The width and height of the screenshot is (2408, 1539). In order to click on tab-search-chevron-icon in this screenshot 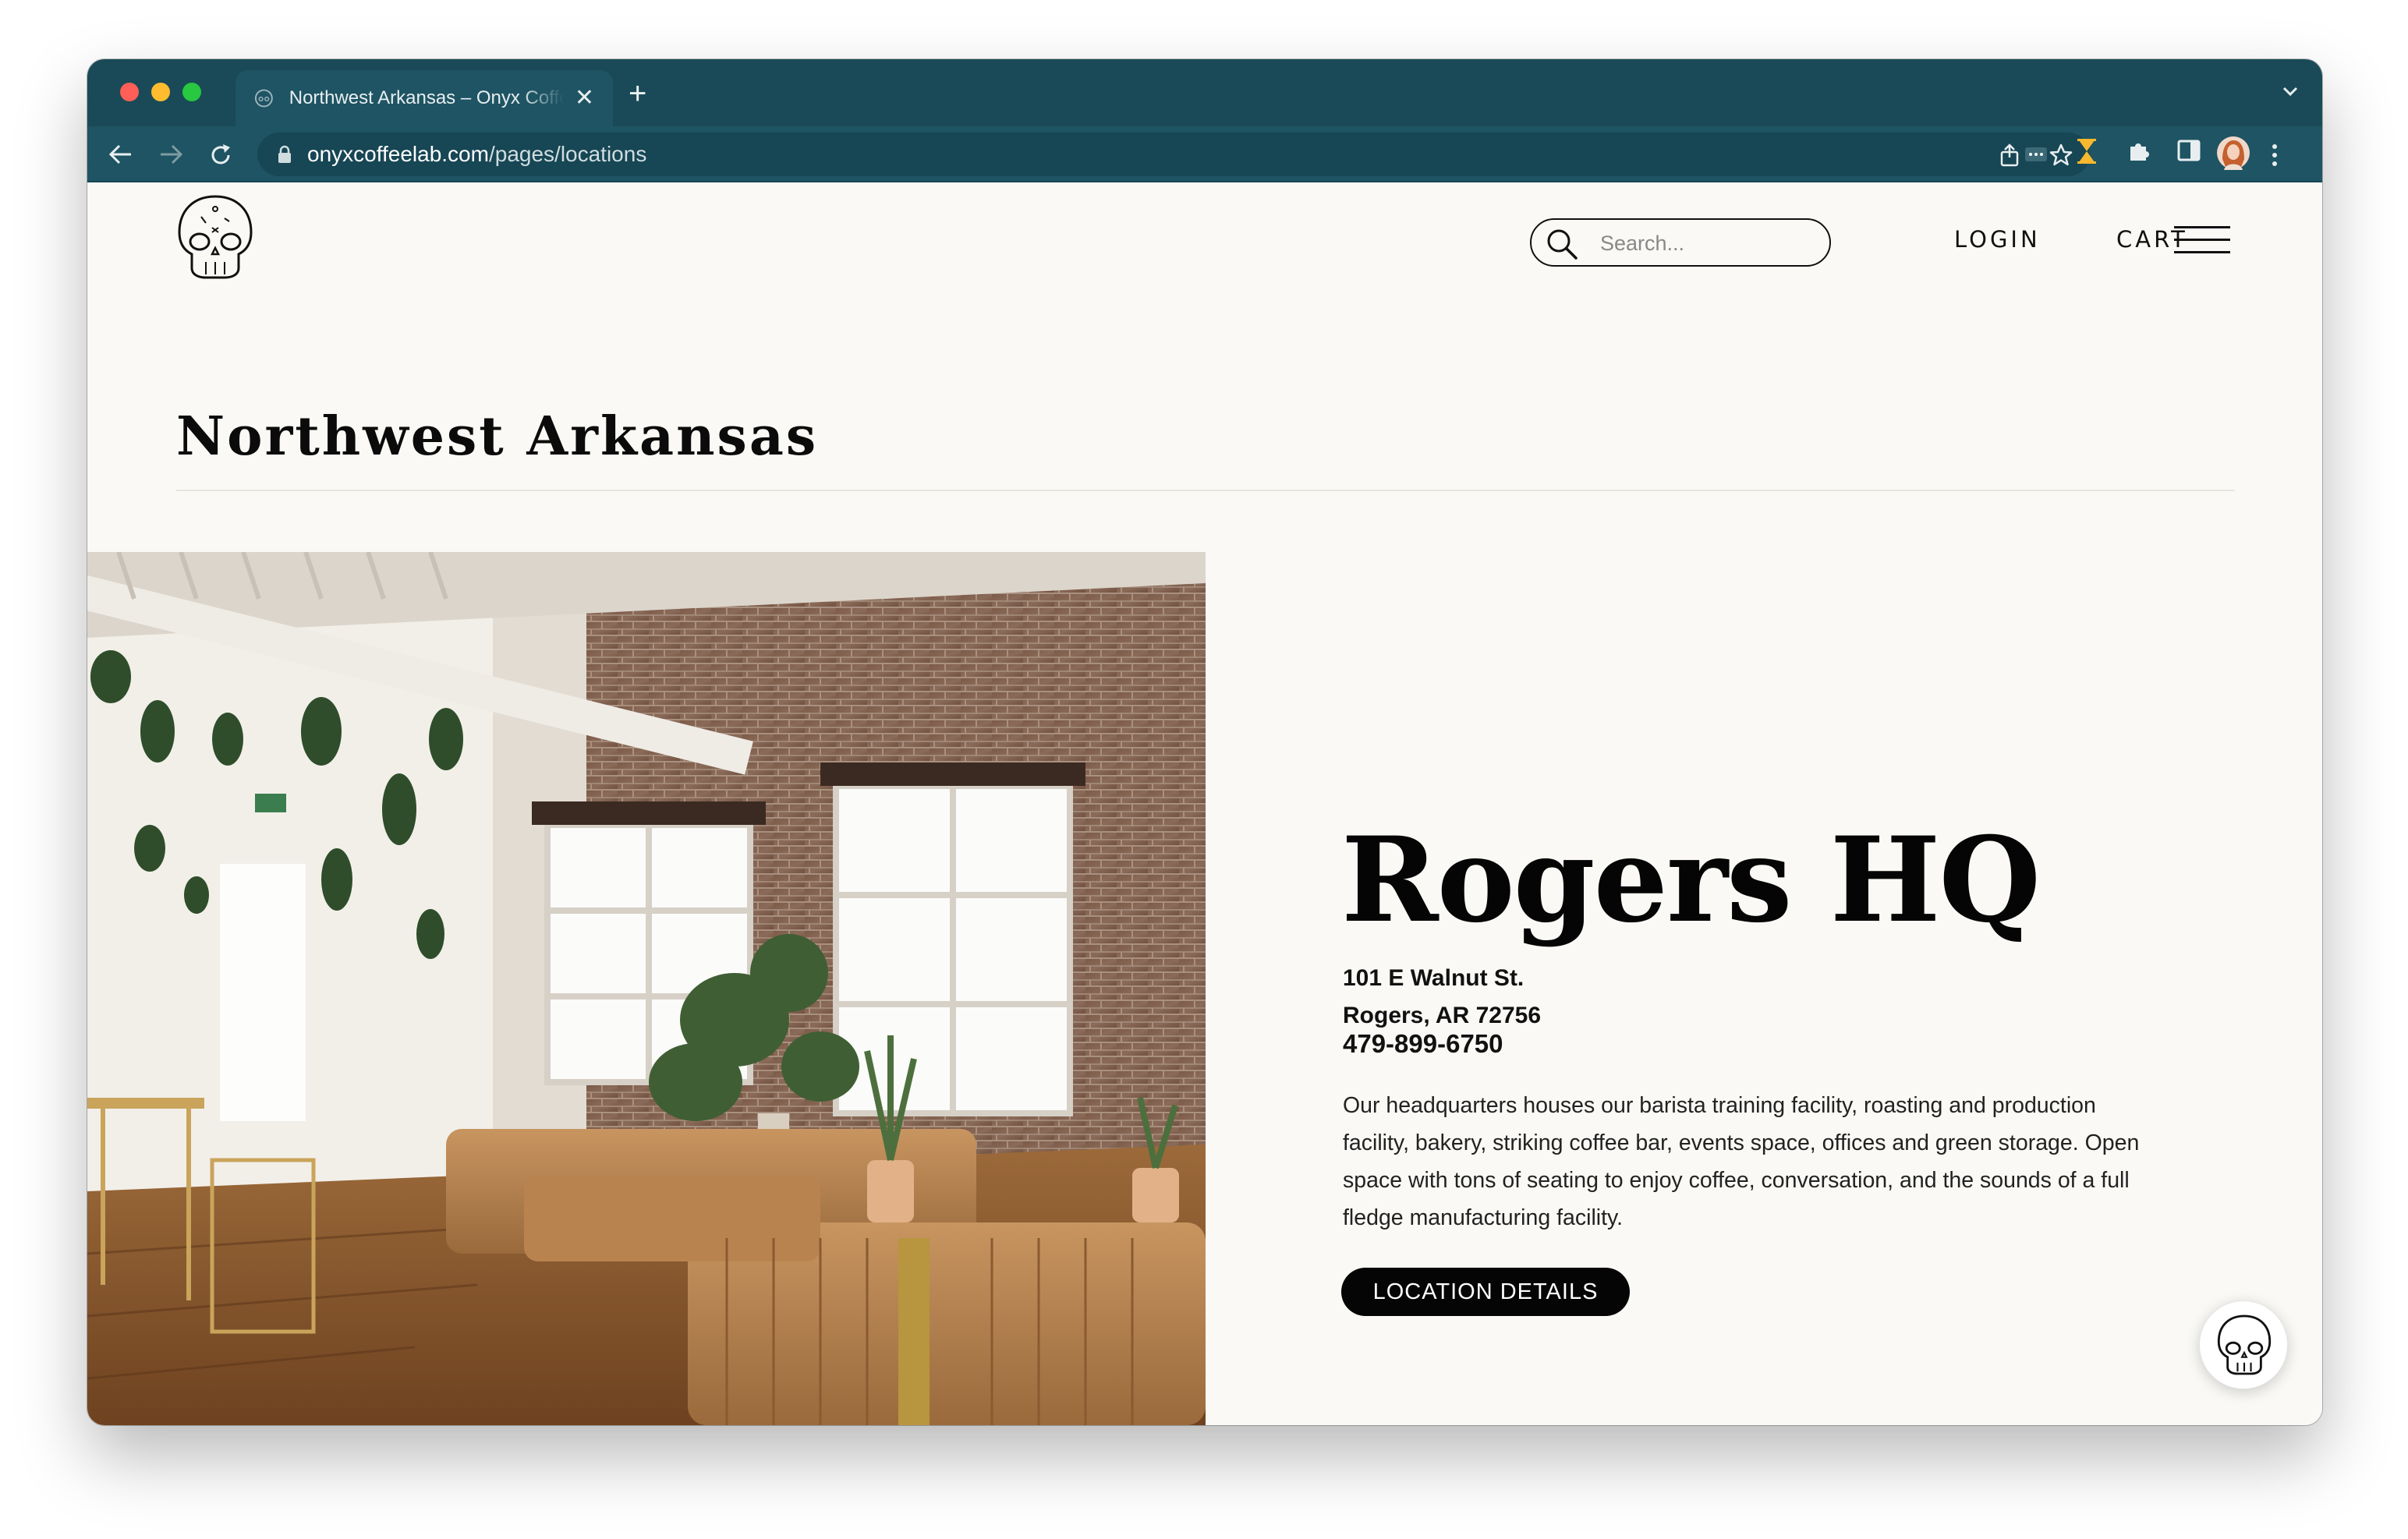, I will do `click(2290, 92)`.